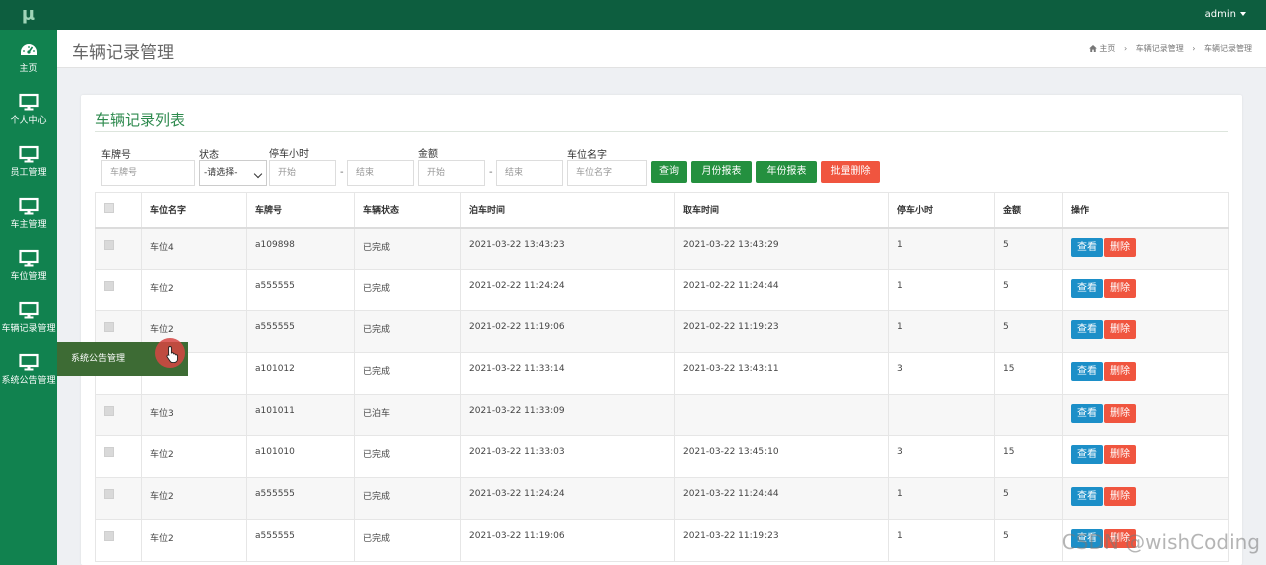 The image size is (1266, 565). What do you see at coordinates (28, 277) in the screenshot?
I see `sidebar-item-label: 车位管理` at bounding box center [28, 277].